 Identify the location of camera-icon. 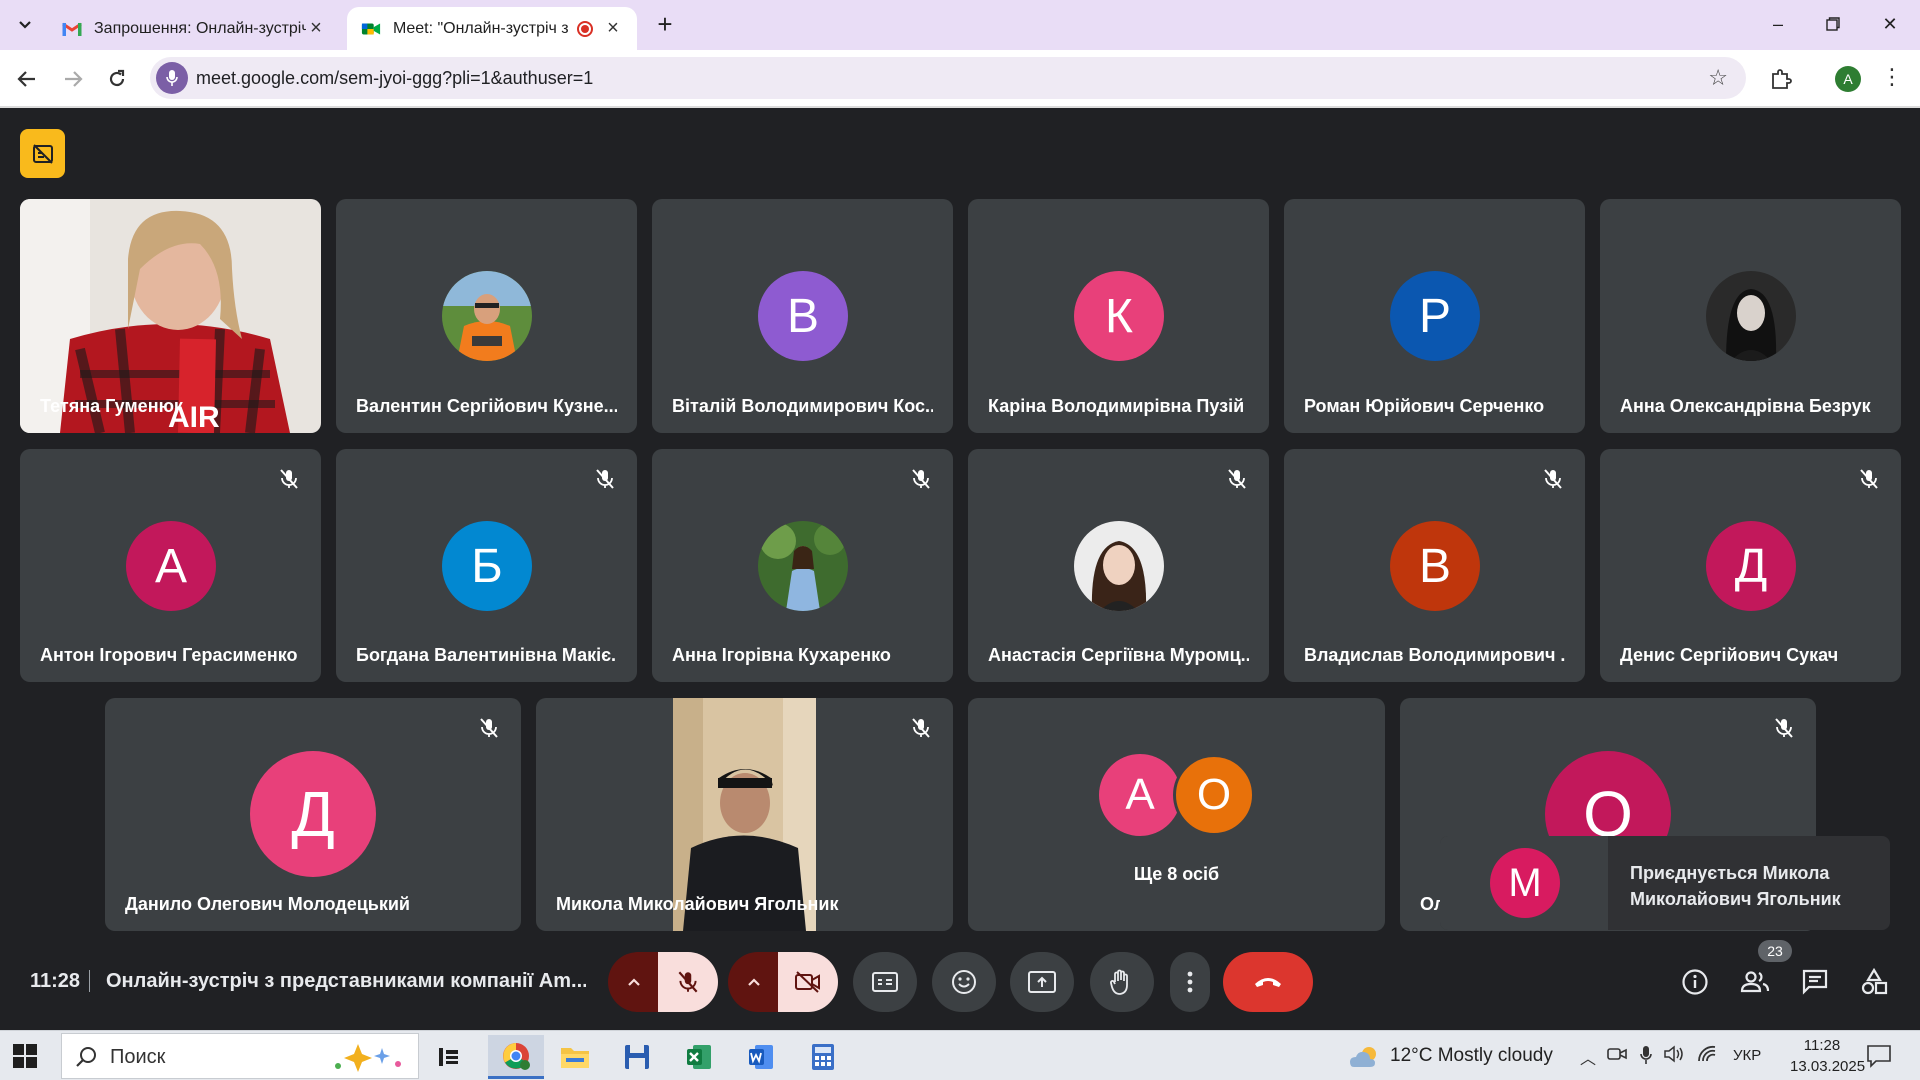
(1617, 1056).